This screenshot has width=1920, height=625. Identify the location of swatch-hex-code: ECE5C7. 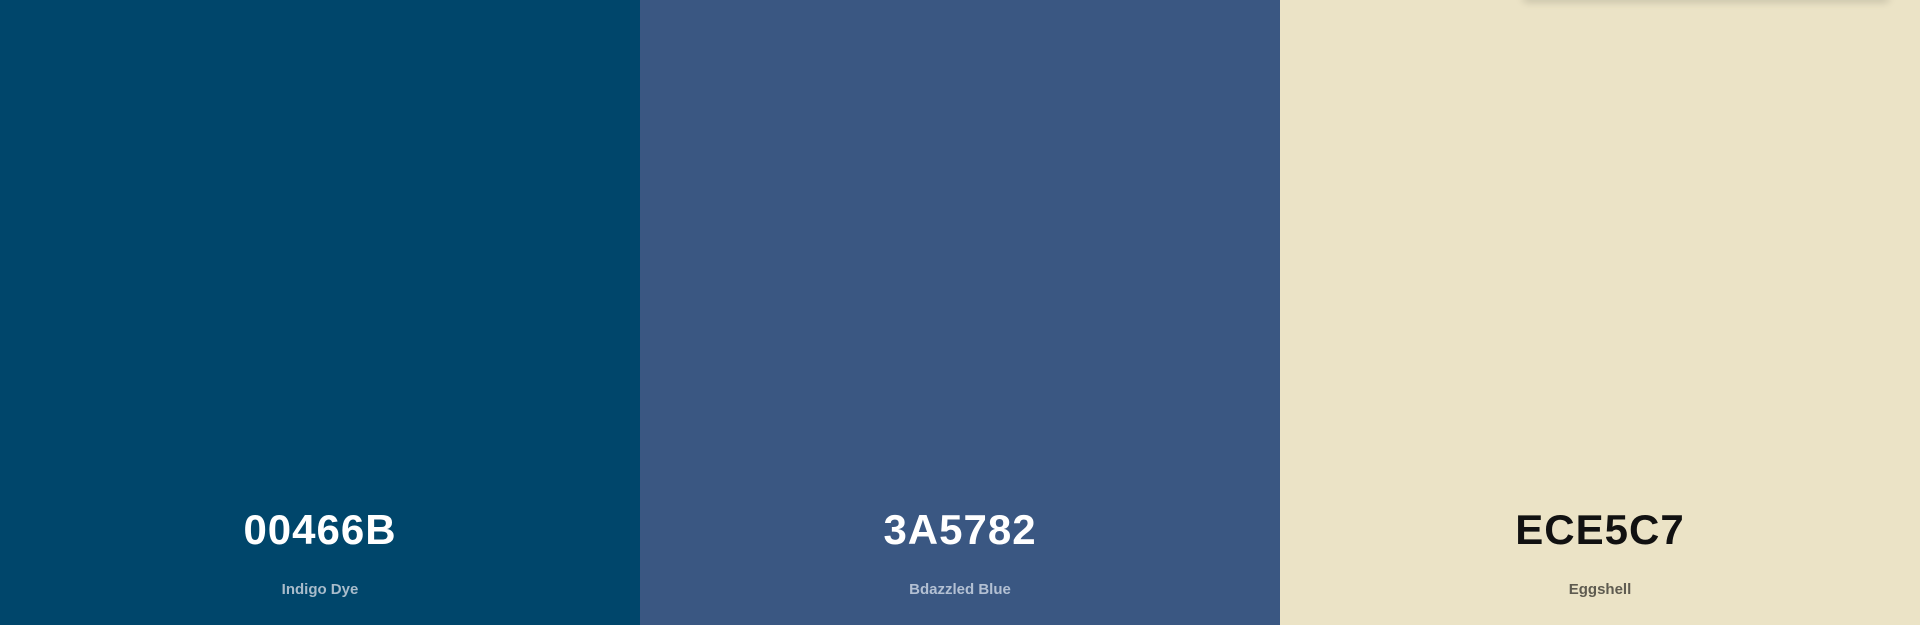
(1600, 530).